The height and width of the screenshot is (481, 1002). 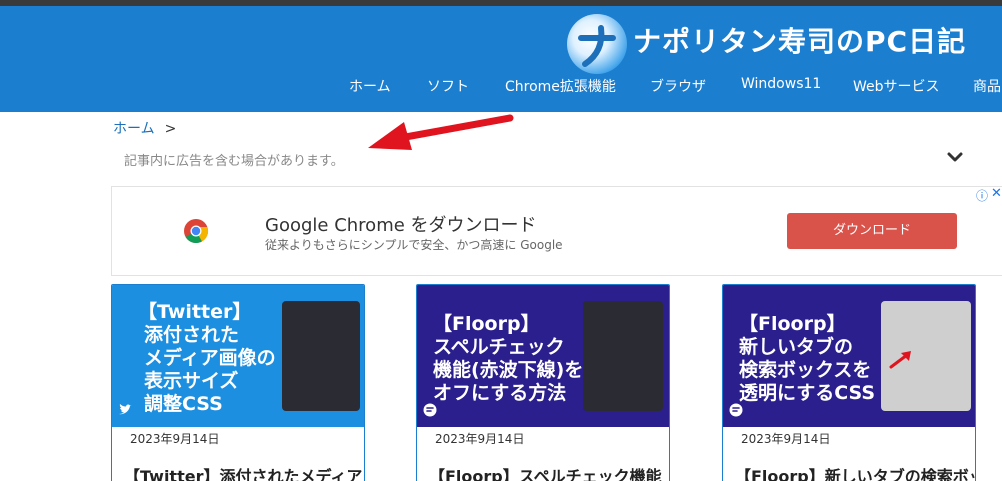 I want to click on article-title: 【Twitter】添付されたメディア, so click(x=243, y=472).